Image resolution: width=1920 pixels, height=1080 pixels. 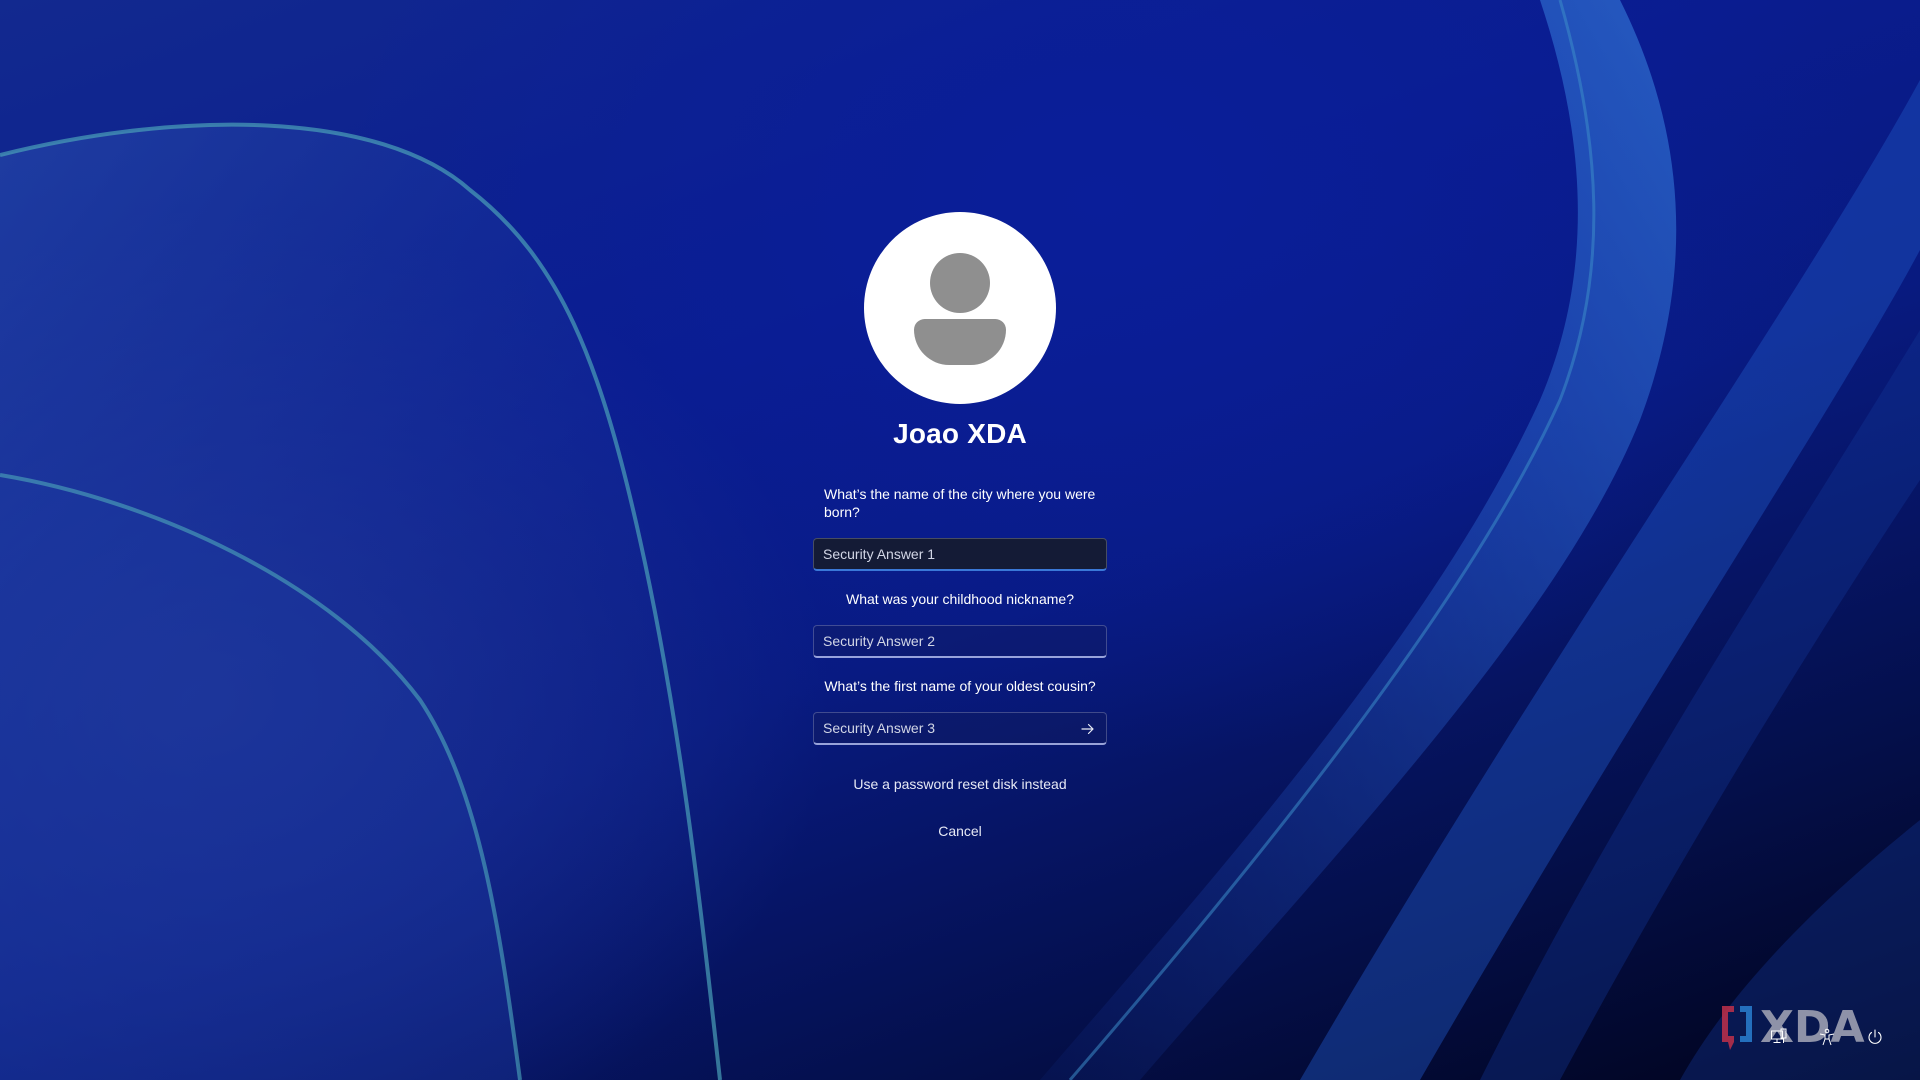 I want to click on arrow-right-icon, so click(x=1087, y=729).